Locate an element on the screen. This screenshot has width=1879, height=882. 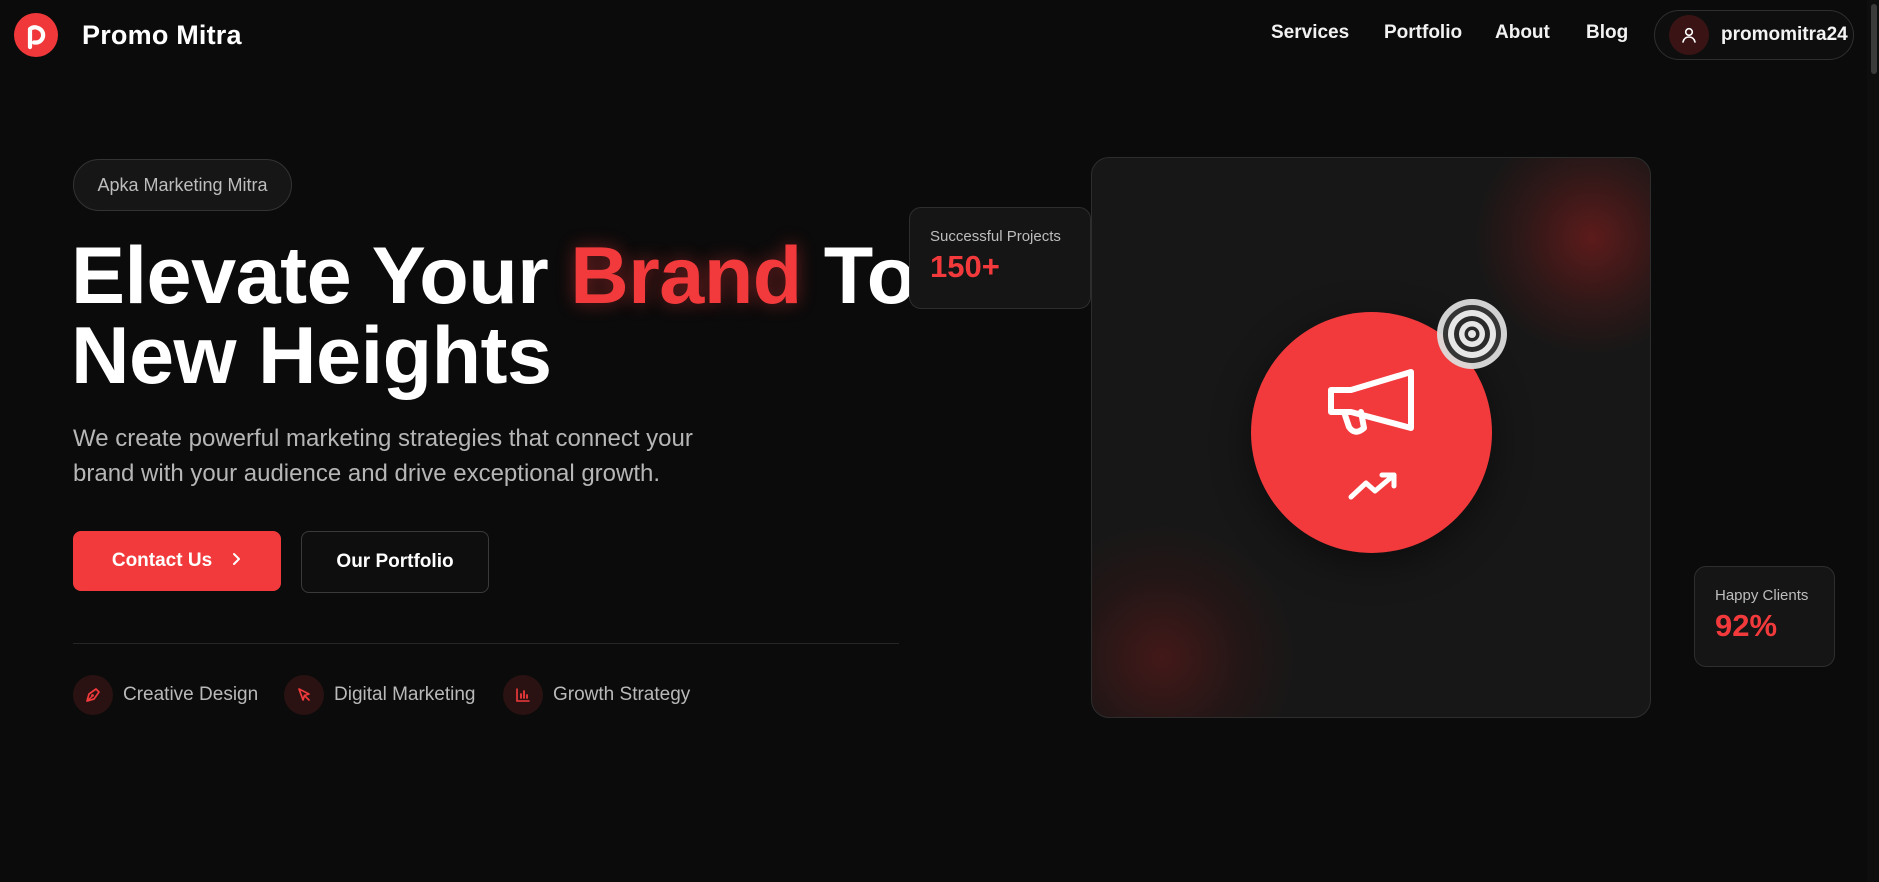
headline-line2: New Heights is located at coordinates (311, 356).